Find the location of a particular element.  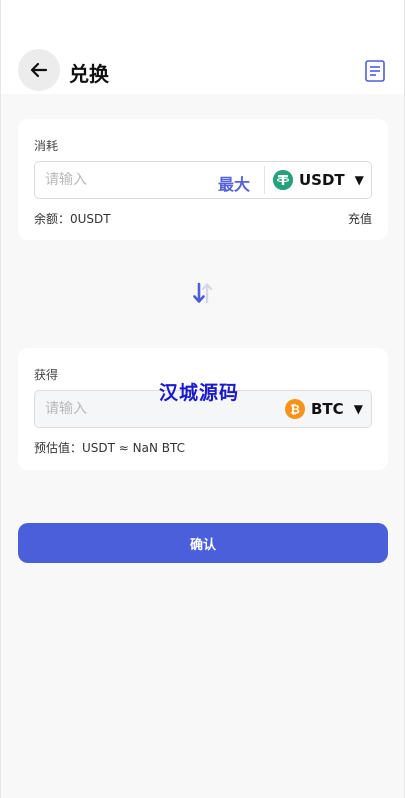

swap-arrows-icon is located at coordinates (203, 293).